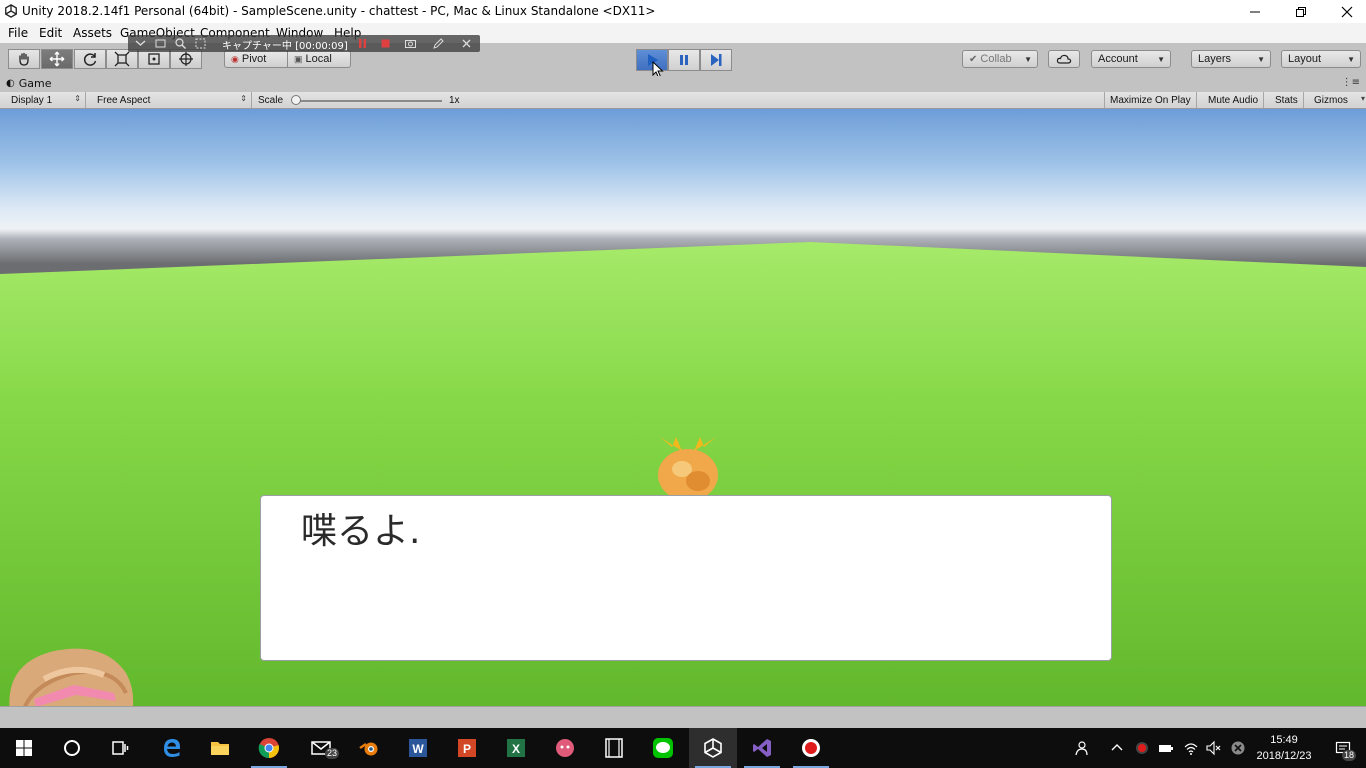  I want to click on powerpoint-app: P, so click(467, 748).